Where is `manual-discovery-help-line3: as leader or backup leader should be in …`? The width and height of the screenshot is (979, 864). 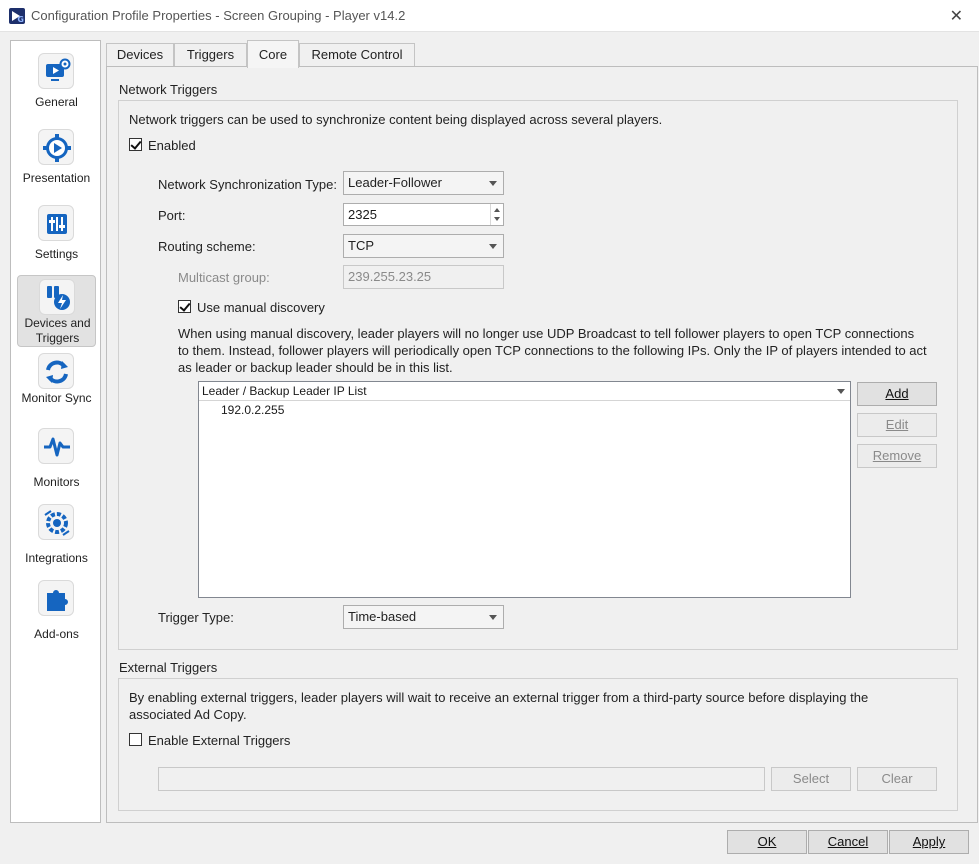
manual-discovery-help-line3: as leader or backup leader should be in … is located at coordinates (315, 367).